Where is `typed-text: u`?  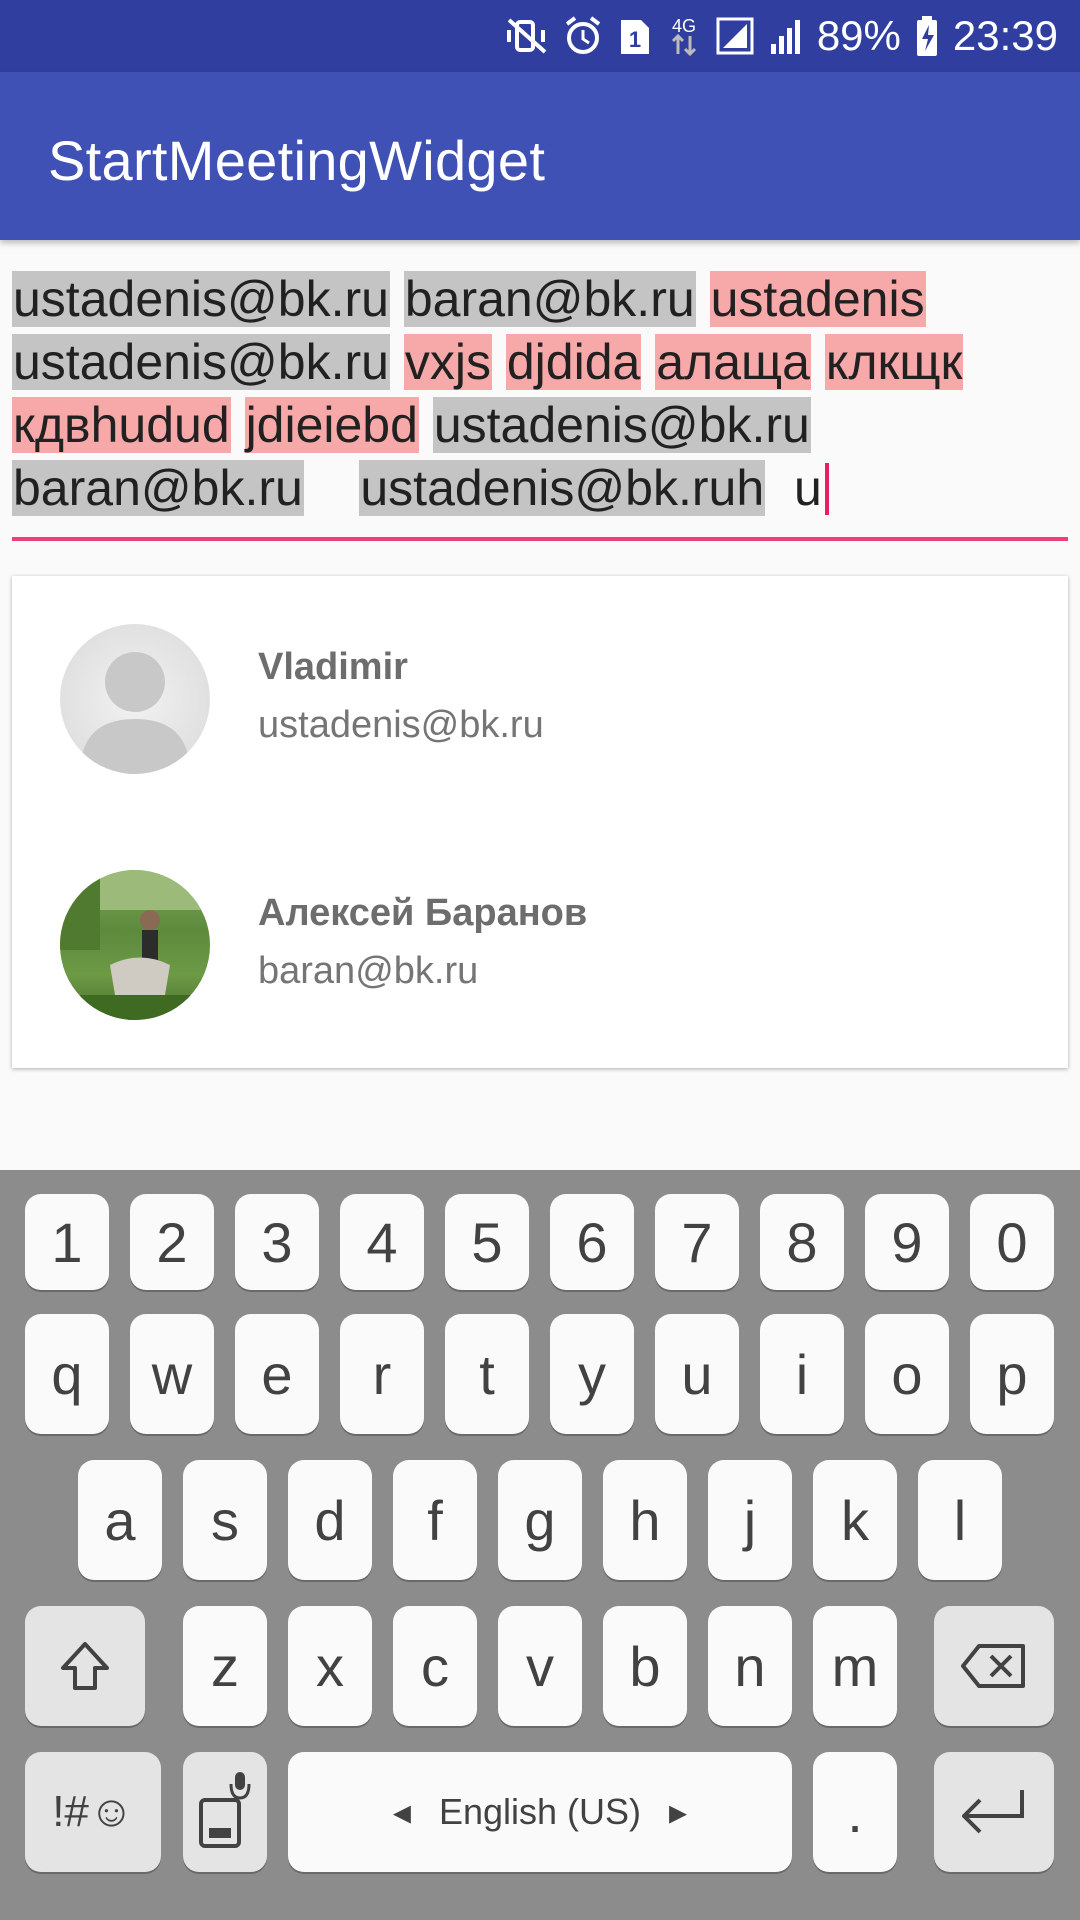 typed-text: u is located at coordinates (808, 488).